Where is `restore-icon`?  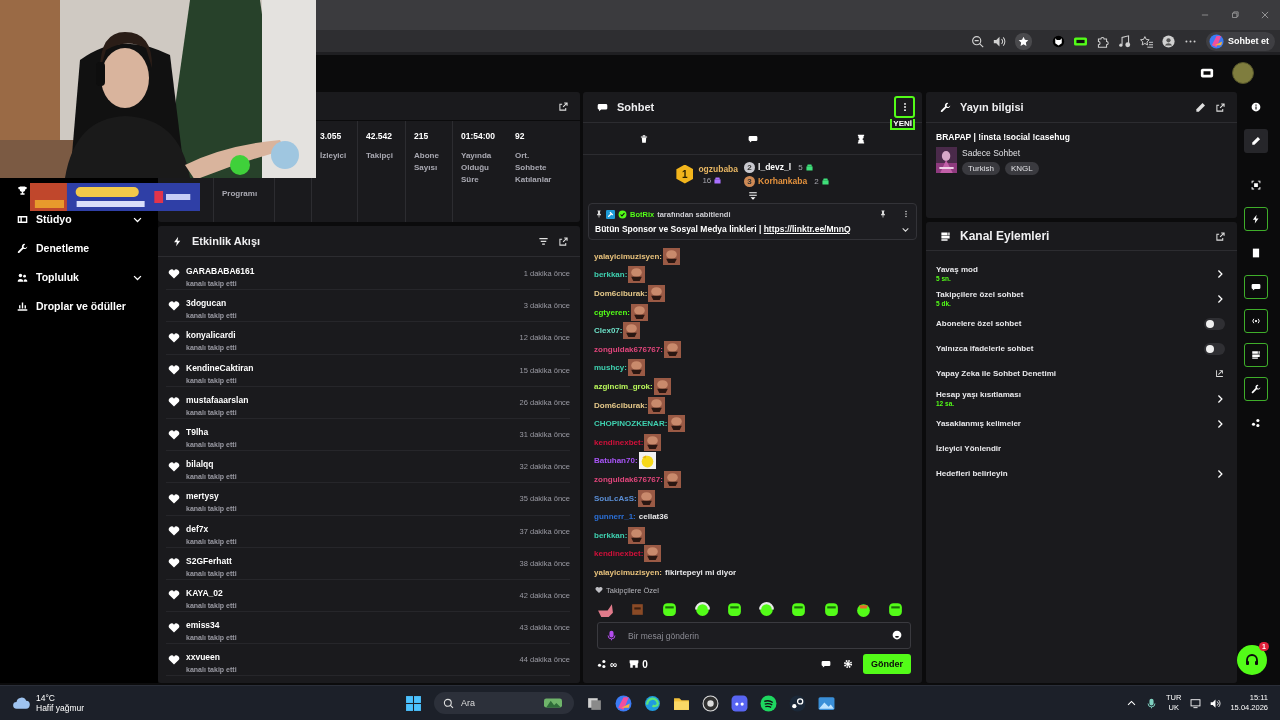 restore-icon is located at coordinates (1235, 15).